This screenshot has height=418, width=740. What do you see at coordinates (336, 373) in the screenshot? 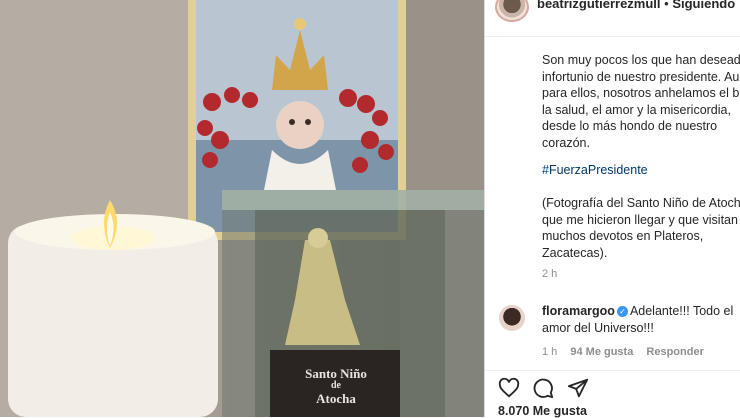
I see `plaque-line-1: Santo Niño` at bounding box center [336, 373].